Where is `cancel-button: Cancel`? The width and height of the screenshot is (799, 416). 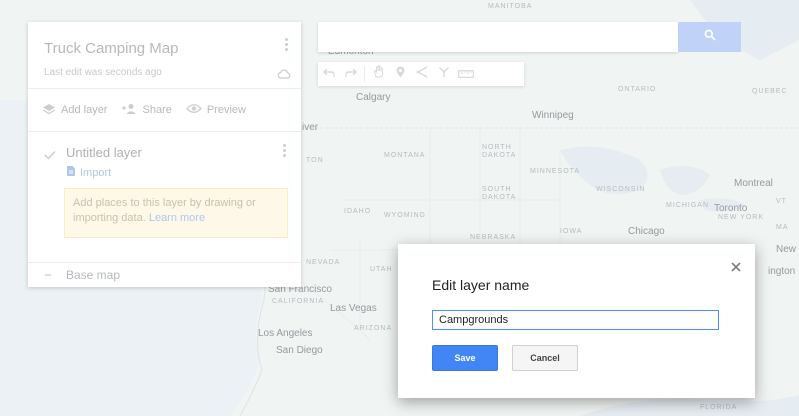
cancel-button: Cancel is located at coordinates (545, 358).